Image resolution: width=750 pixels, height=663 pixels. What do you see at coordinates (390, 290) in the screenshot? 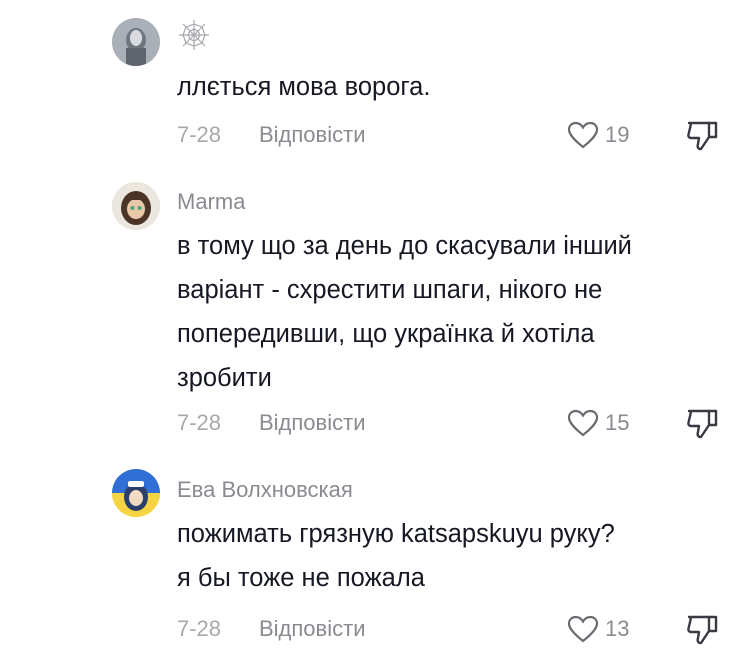
I see `comment-text-line: варіант - схрестити шпаги, нікого не` at bounding box center [390, 290].